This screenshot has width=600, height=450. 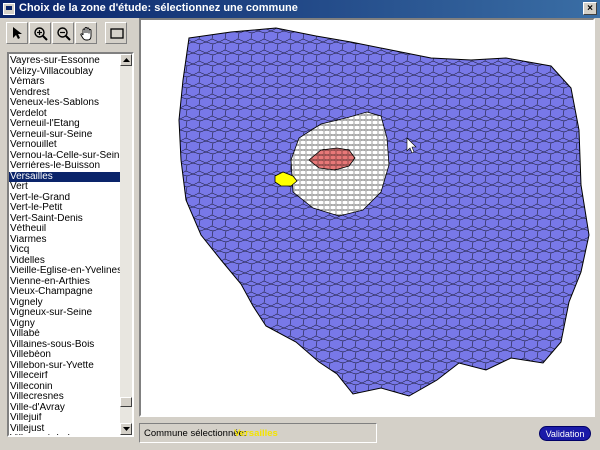 I want to click on scroll-down-arrow-icon, so click(x=126, y=429).